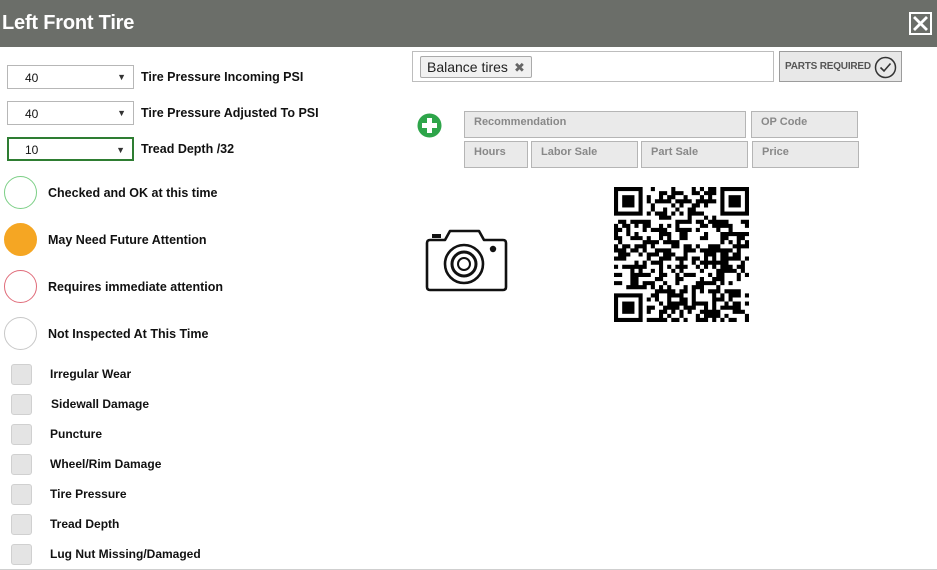  What do you see at coordinates (675, 152) in the screenshot?
I see `part-sale-placeholder: Part Sale` at bounding box center [675, 152].